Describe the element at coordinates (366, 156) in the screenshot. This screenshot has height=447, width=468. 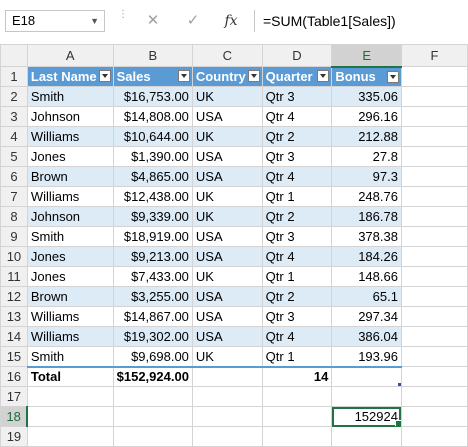
I see `bonus-cell: 27.8` at that location.